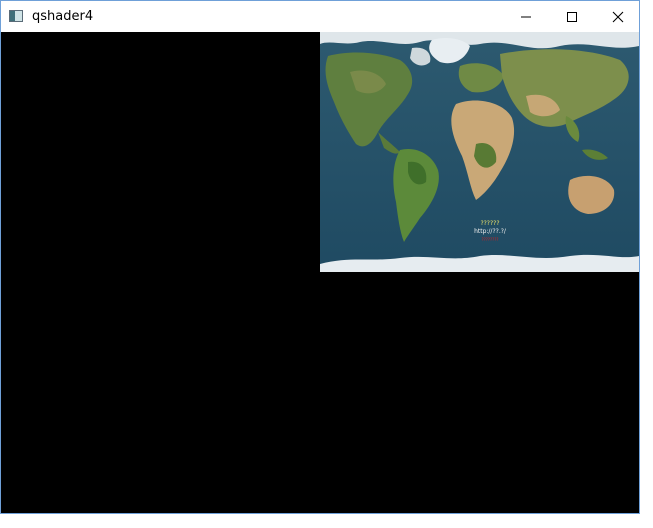 The image size is (653, 528). What do you see at coordinates (16, 16) in the screenshot?
I see `app-window-icon` at bounding box center [16, 16].